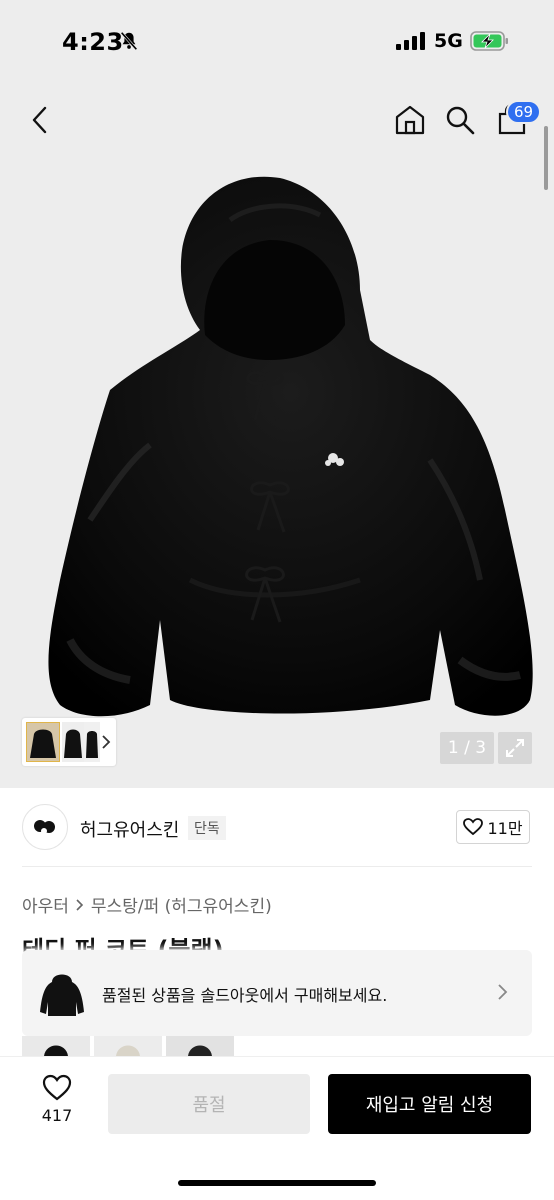 The image size is (554, 1200). Describe the element at coordinates (93, 42) in the screenshot. I see `status-time: 4:23` at that location.